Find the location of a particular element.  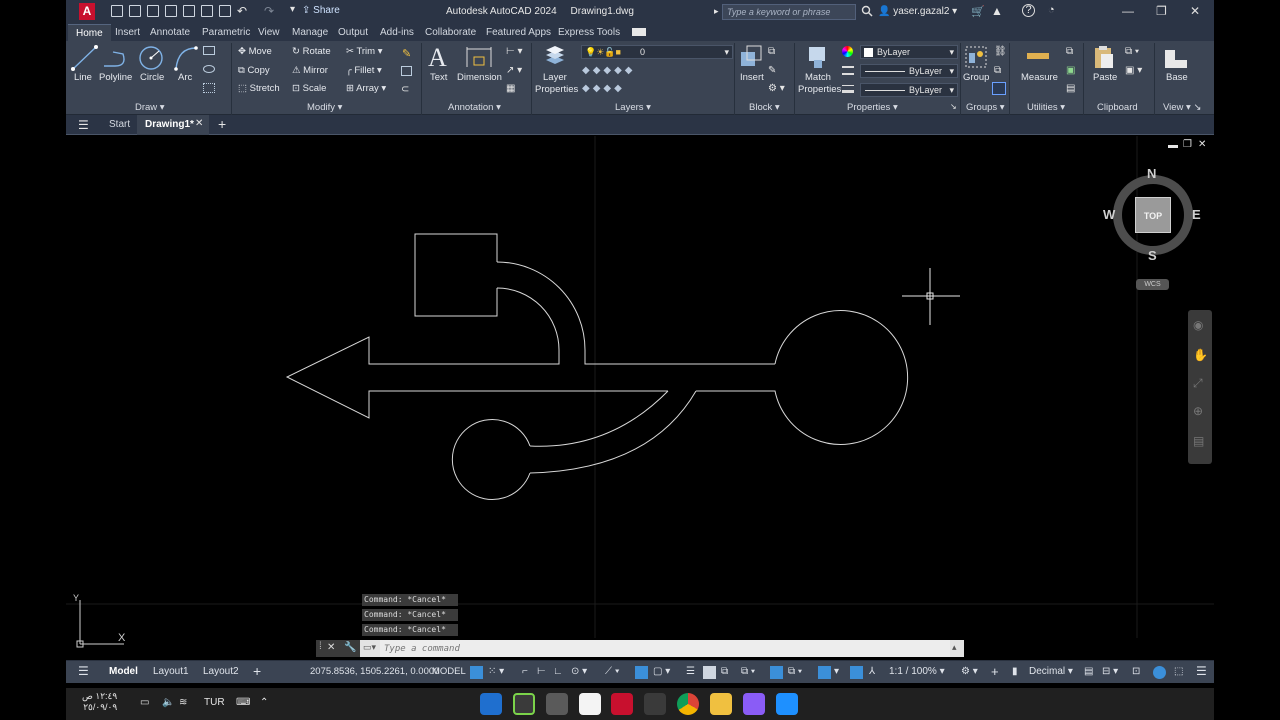

block-panel-title: Block ▾ is located at coordinates (764, 107).